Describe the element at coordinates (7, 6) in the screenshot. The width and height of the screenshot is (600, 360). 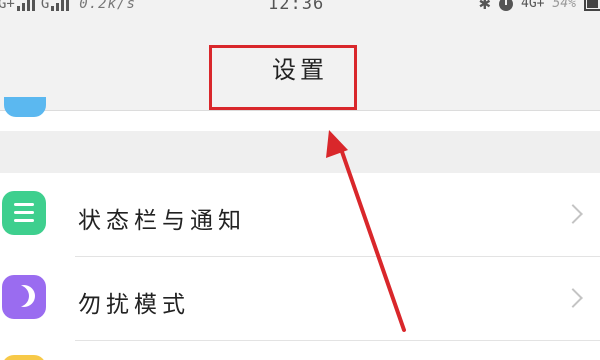
I see `sim1-network-type: G+` at that location.